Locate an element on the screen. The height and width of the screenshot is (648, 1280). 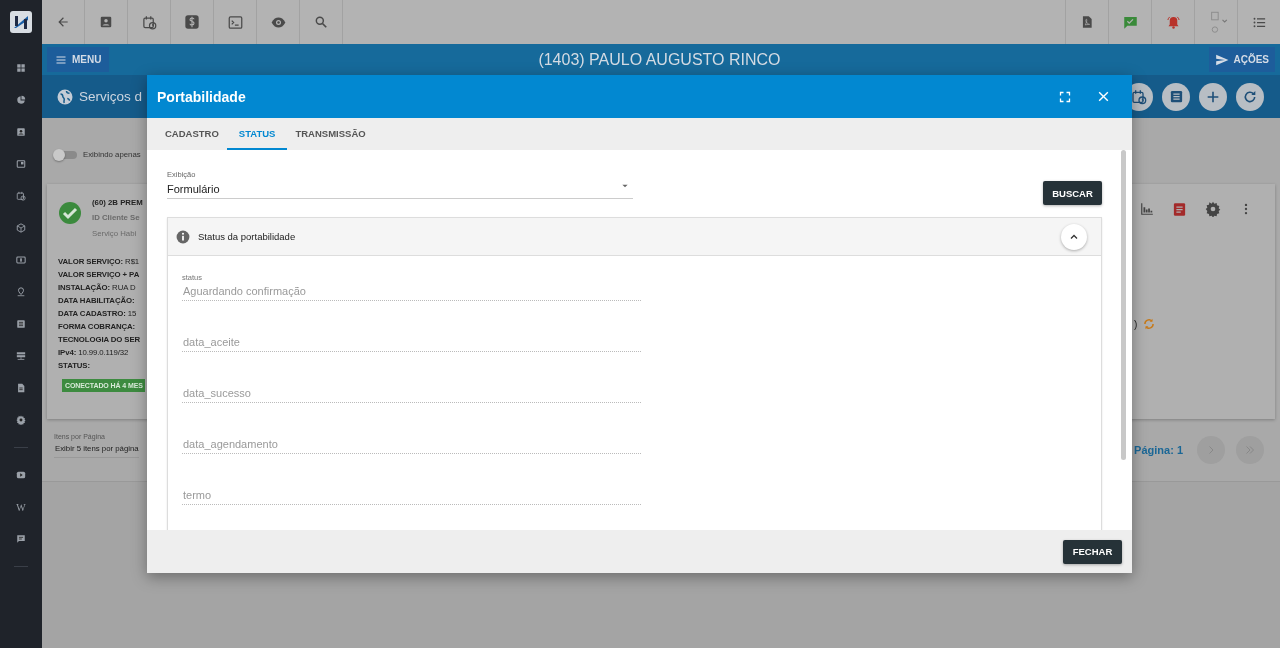
pie-chart-icon is located at coordinates (21, 100).